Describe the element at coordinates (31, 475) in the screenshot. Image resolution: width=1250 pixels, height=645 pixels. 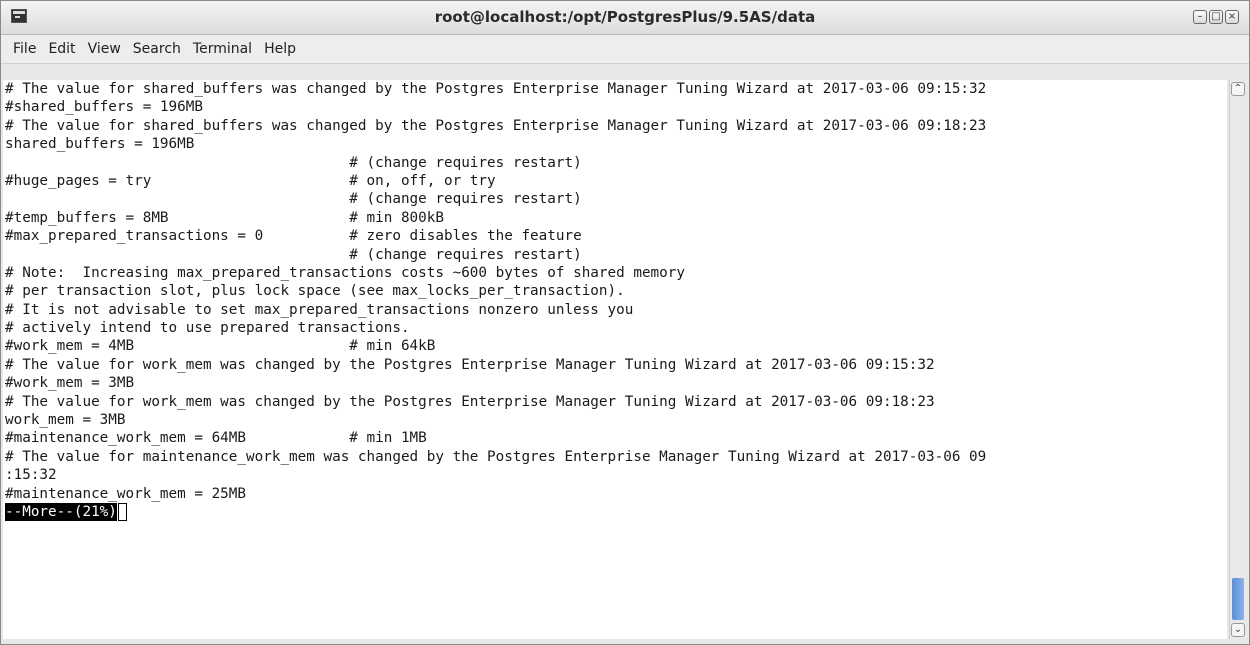
I see `terminal-line: :15:32` at that location.